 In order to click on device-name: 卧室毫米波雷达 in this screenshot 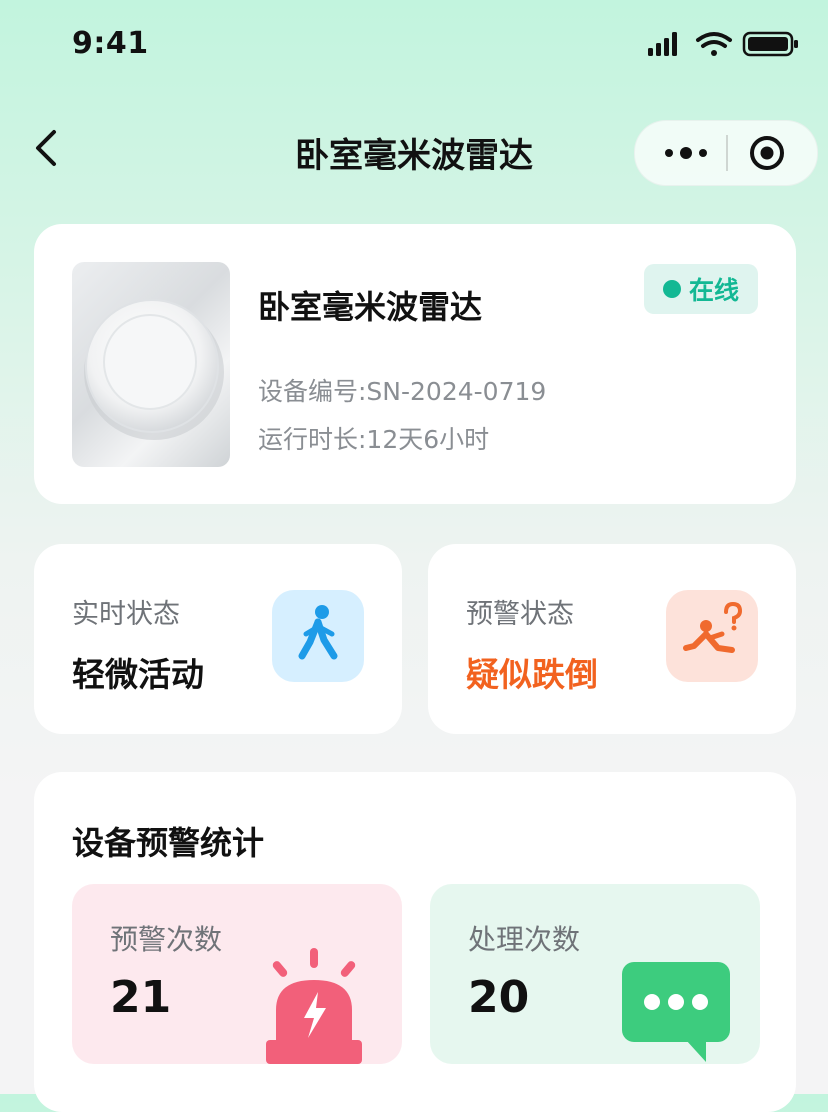, I will do `click(370, 307)`.